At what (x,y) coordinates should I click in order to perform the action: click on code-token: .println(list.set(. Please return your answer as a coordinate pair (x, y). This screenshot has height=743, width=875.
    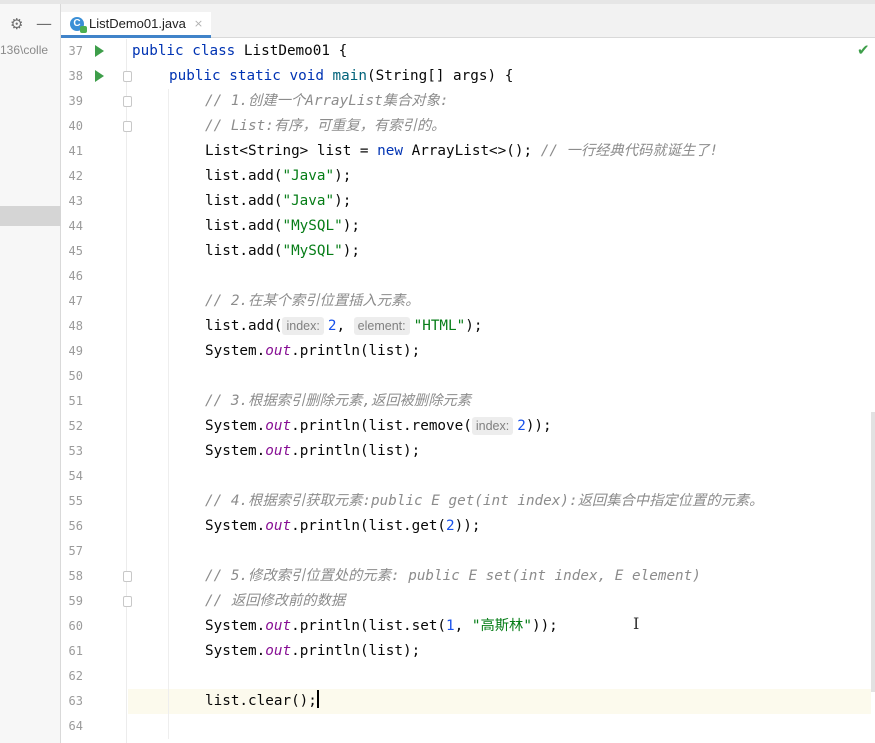
    Looking at the image, I should click on (369, 626).